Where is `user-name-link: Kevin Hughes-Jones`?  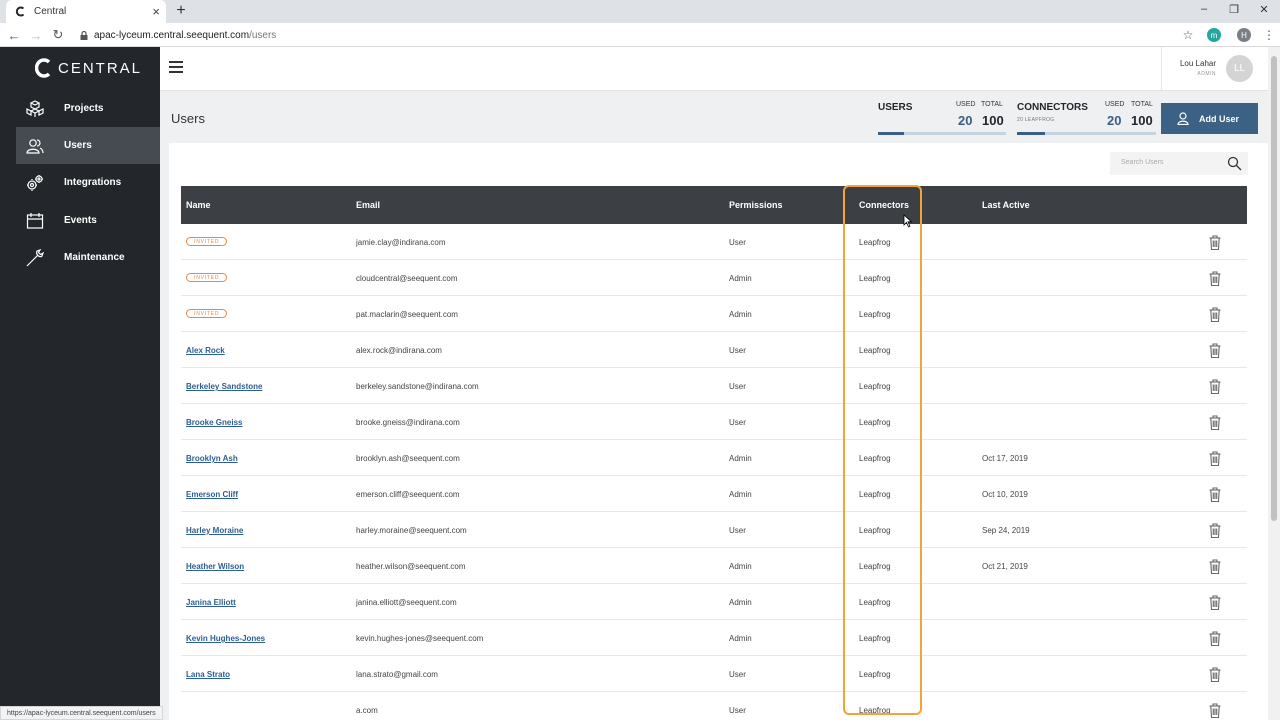
user-name-link: Kevin Hughes-Jones is located at coordinates (225, 638).